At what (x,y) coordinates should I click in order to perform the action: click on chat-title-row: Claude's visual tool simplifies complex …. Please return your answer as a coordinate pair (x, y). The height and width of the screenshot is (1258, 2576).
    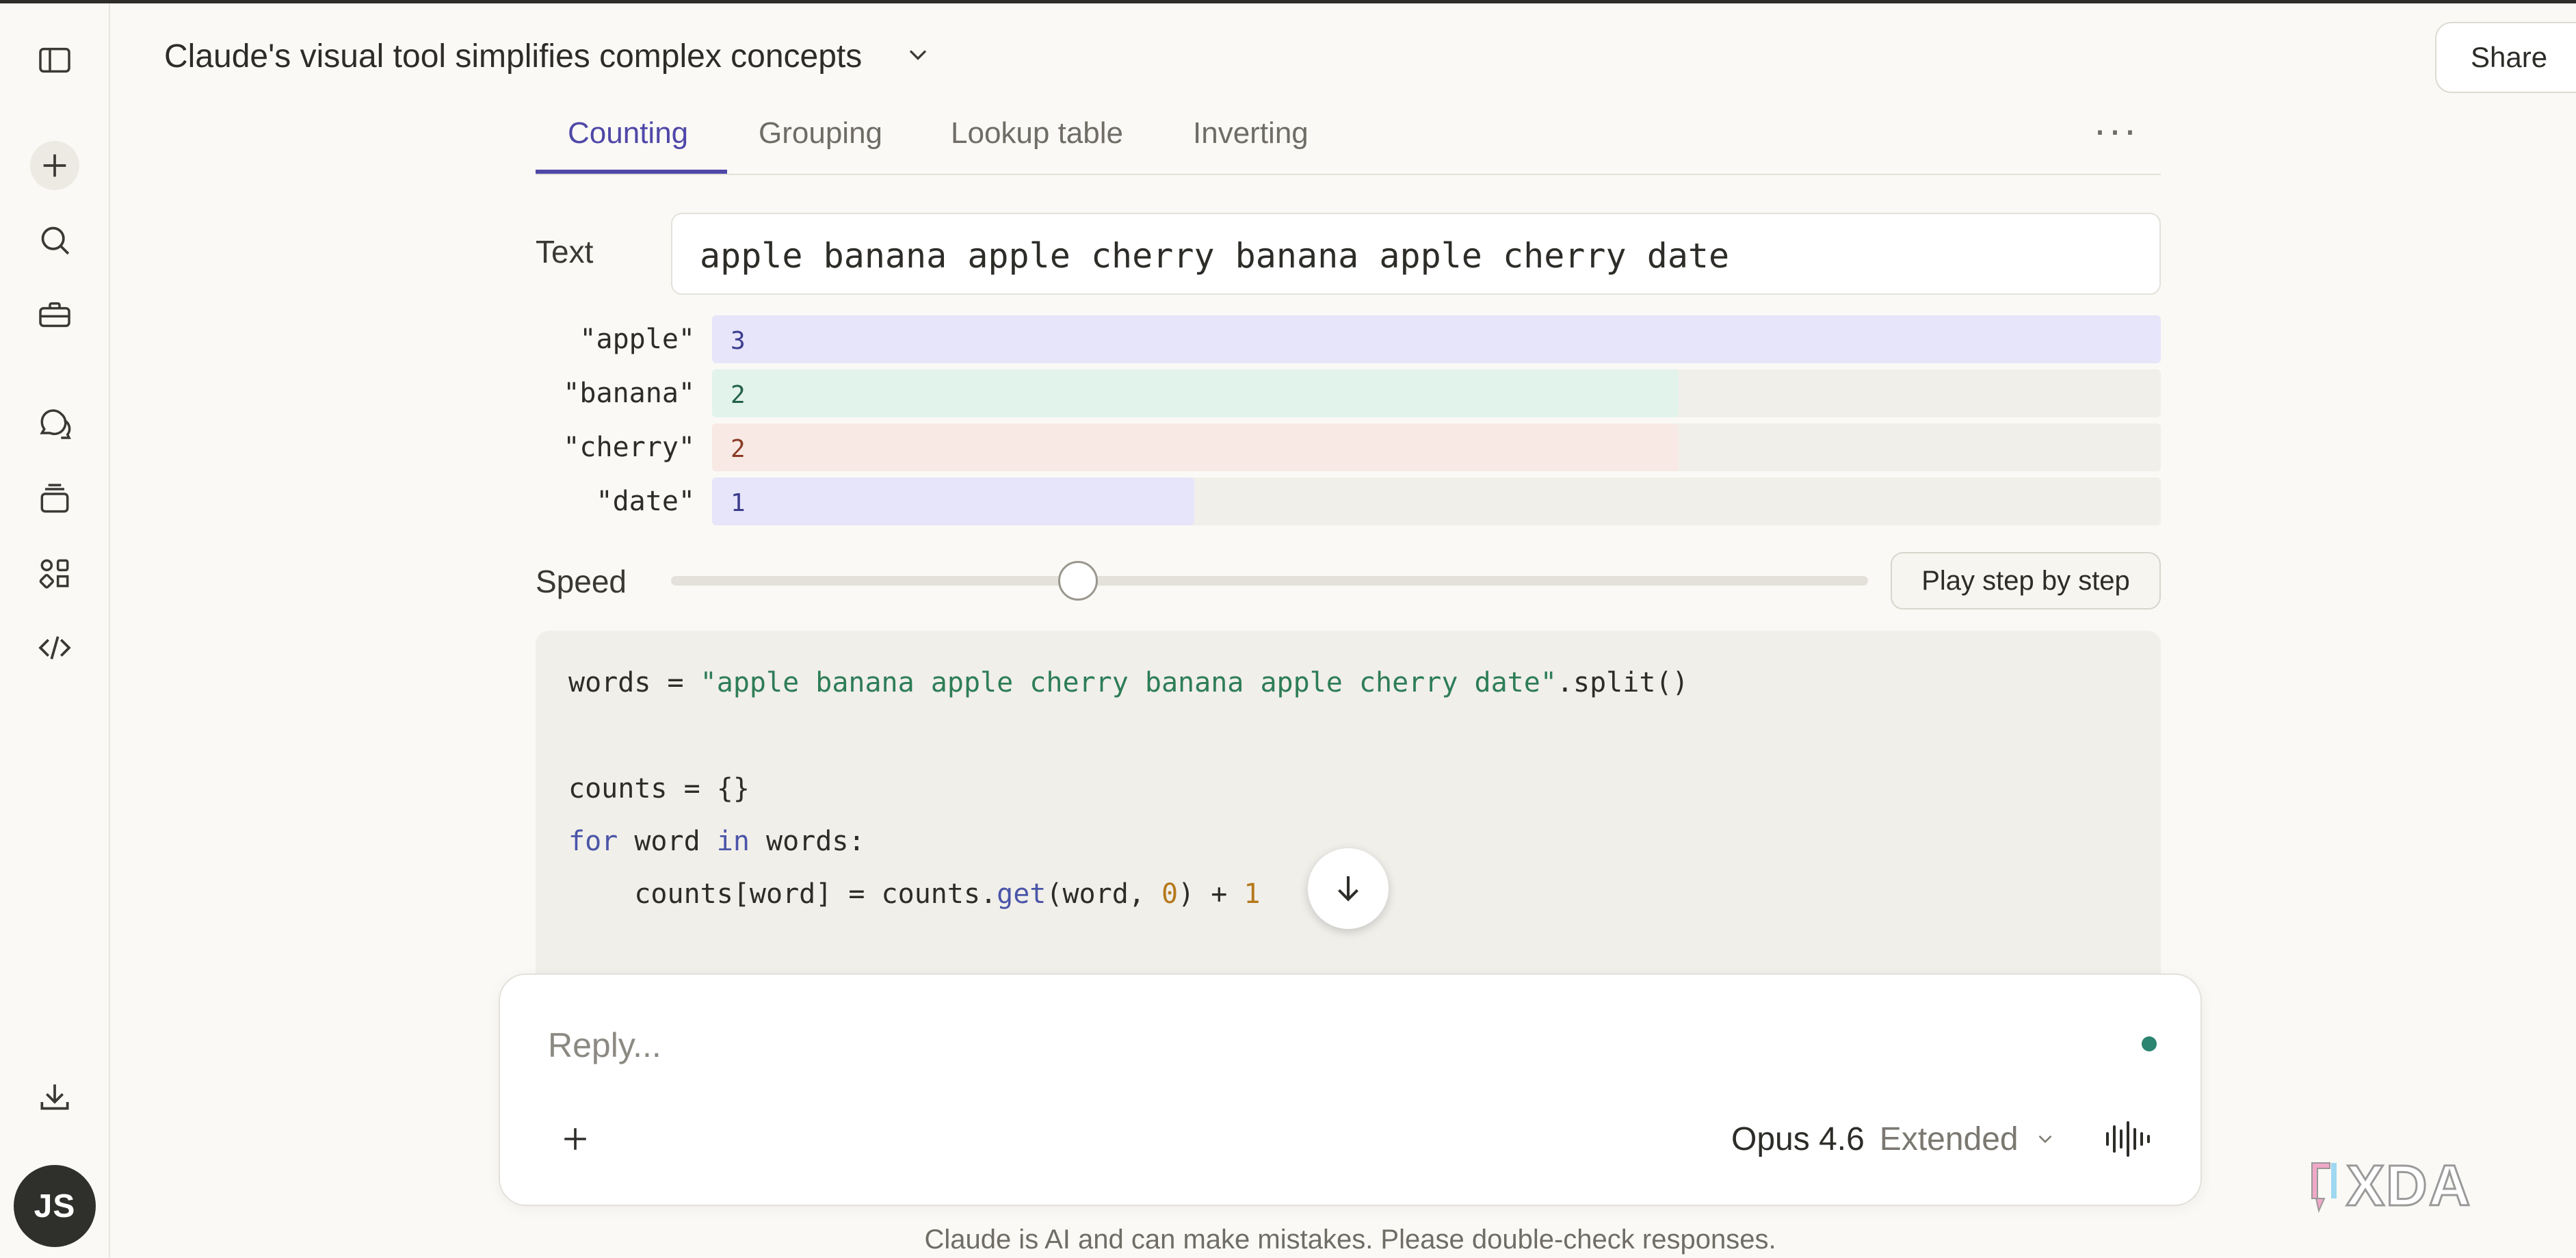
    Looking at the image, I should click on (548, 56).